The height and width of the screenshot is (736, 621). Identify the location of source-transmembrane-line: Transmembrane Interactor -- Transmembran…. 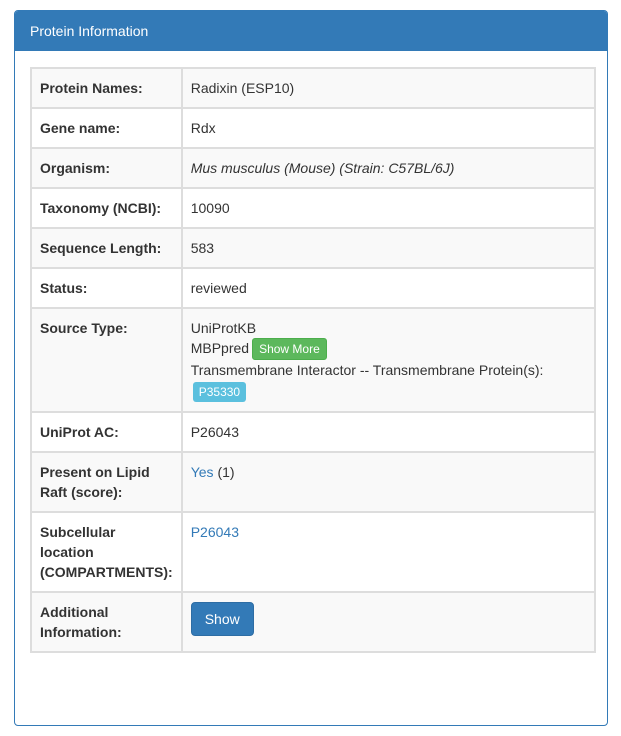
(388, 381).